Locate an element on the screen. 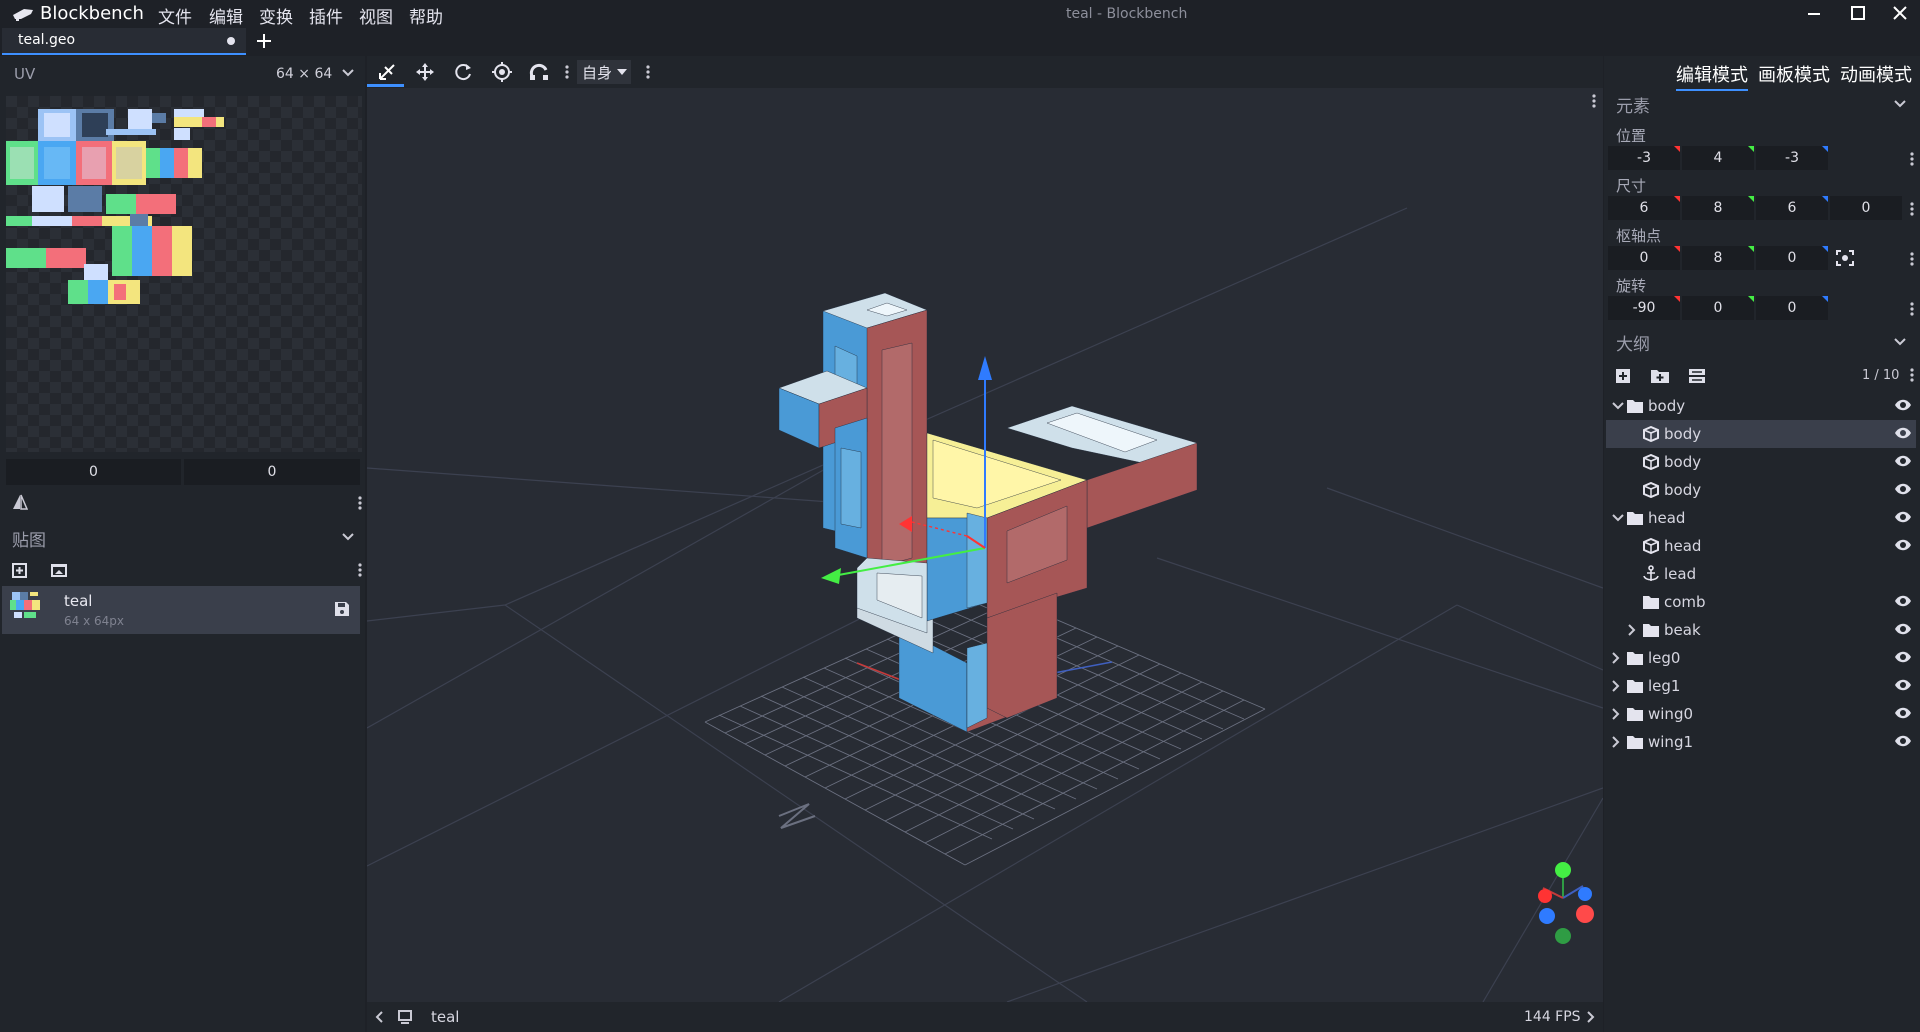 The image size is (1920, 1032). move-tool-icon is located at coordinates (425, 72).